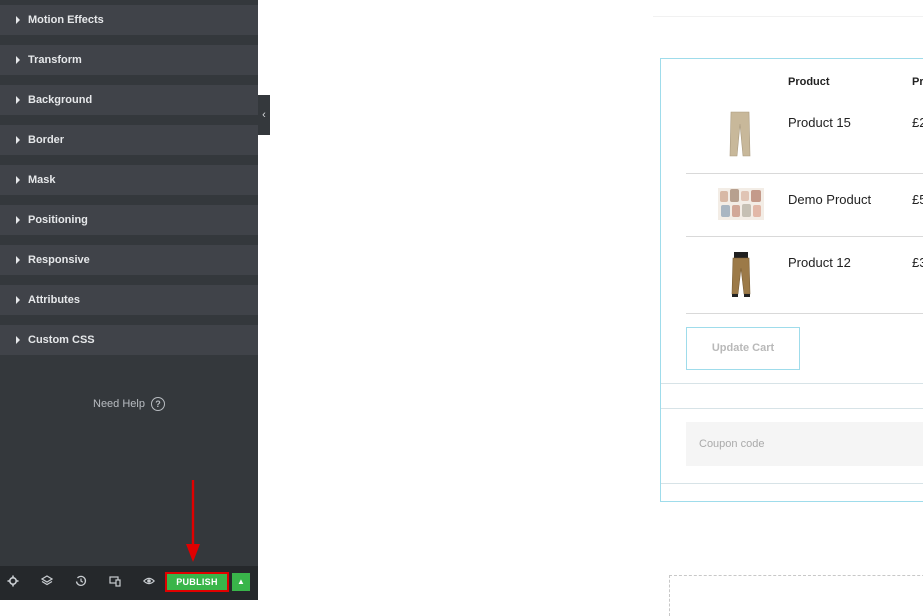 This screenshot has width=923, height=616. I want to click on column-header-price: Pr, so click(917, 82).